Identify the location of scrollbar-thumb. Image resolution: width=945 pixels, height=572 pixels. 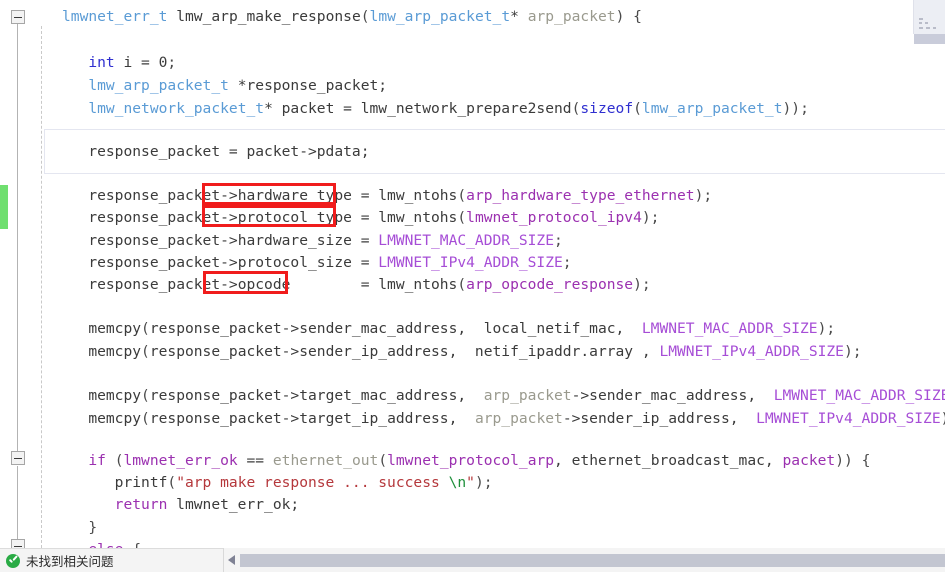
(592, 560).